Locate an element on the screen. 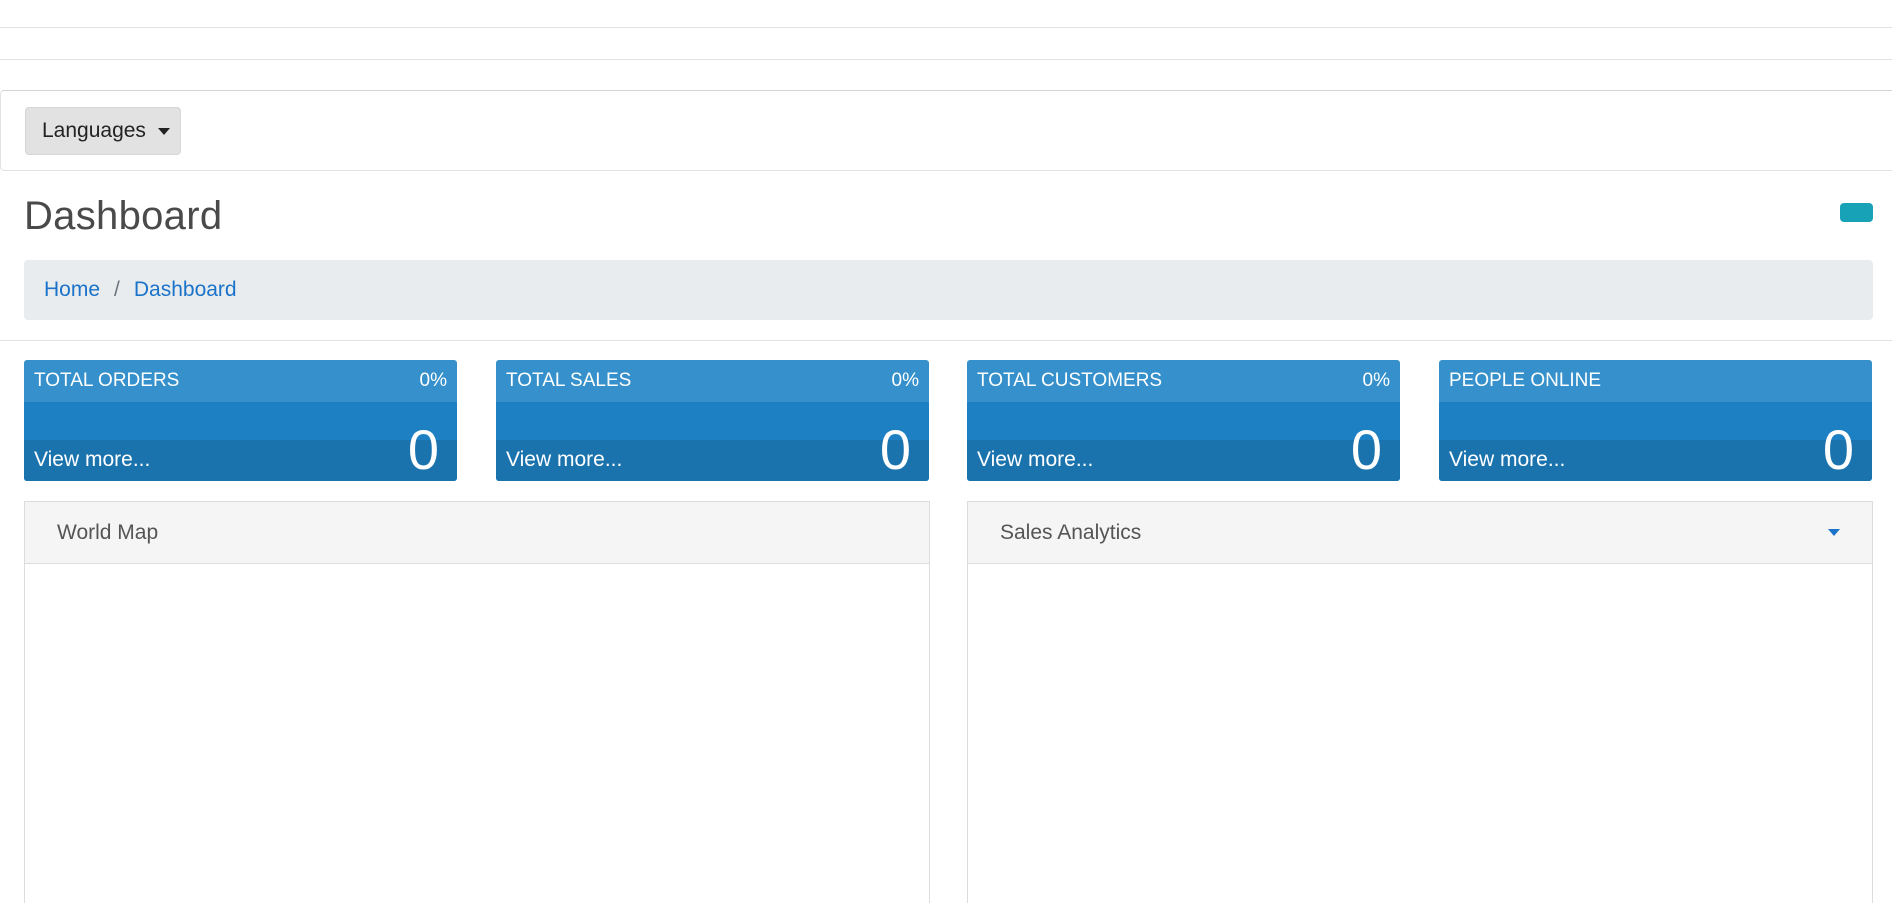 Image resolution: width=1892 pixels, height=903 pixels. tile-title: TOTAL CUSTOMERS is located at coordinates (1070, 380).